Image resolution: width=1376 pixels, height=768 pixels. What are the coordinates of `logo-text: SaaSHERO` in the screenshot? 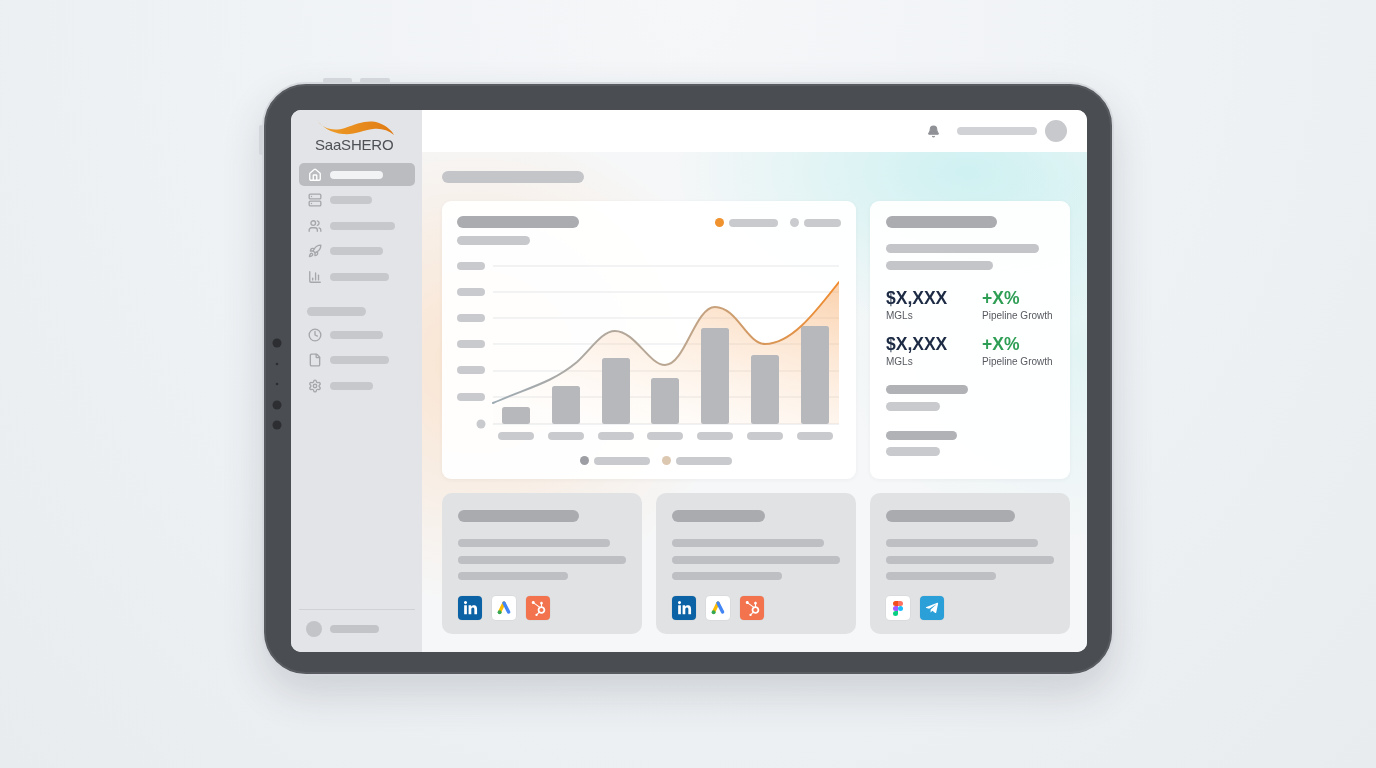 It's located at (354, 144).